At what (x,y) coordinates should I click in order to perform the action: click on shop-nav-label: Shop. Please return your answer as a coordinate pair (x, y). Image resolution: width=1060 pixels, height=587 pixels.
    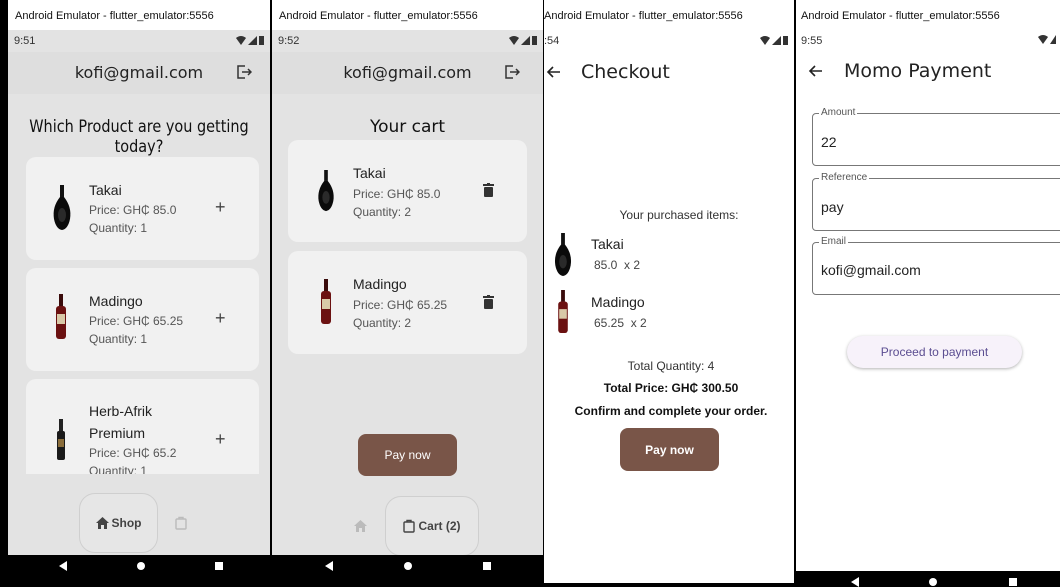
    Looking at the image, I should click on (126, 523).